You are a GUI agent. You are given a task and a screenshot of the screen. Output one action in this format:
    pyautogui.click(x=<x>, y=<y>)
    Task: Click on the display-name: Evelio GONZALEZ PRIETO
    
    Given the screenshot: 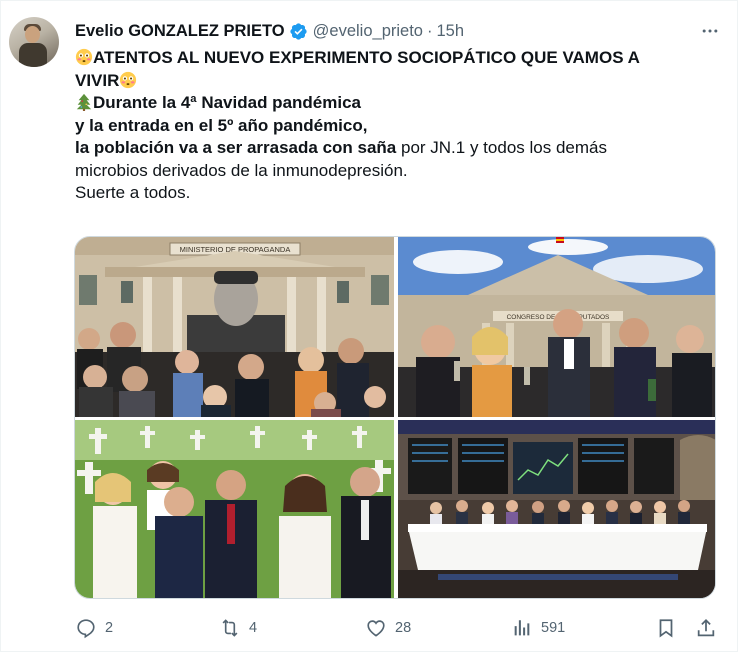 What is the action you would take?
    pyautogui.click(x=180, y=31)
    